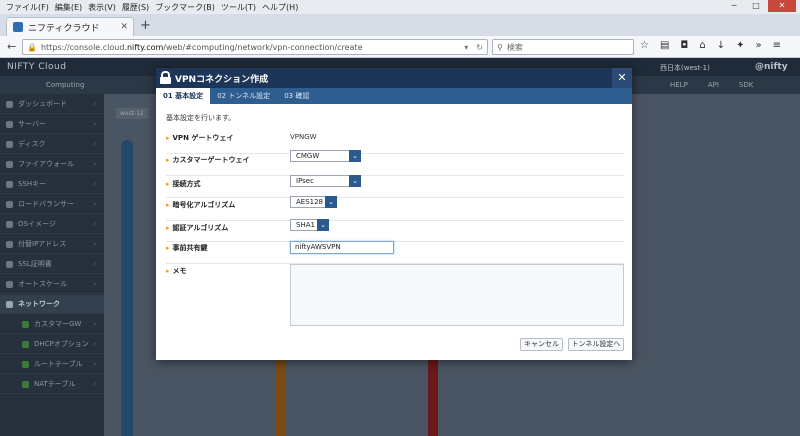 The image size is (800, 436). I want to click on section-title: Computing, so click(65, 85).